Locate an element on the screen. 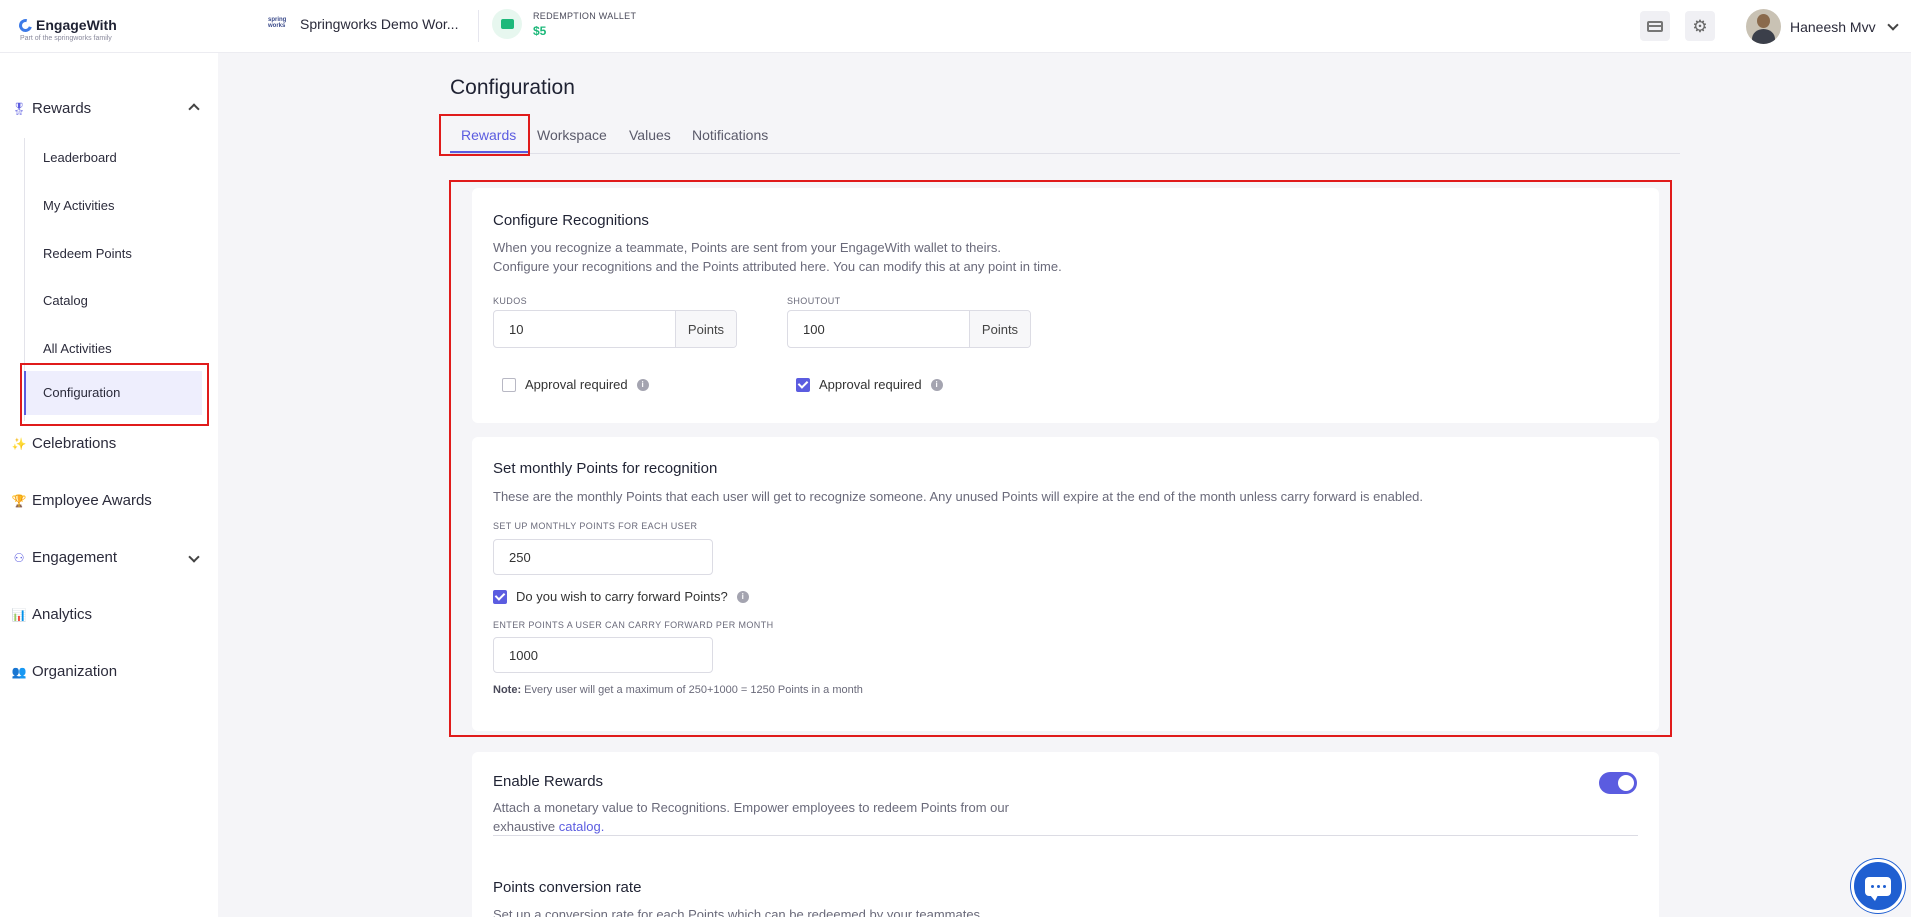 This screenshot has height=917, width=1911. section-title: Enable Rewards is located at coordinates (548, 781).